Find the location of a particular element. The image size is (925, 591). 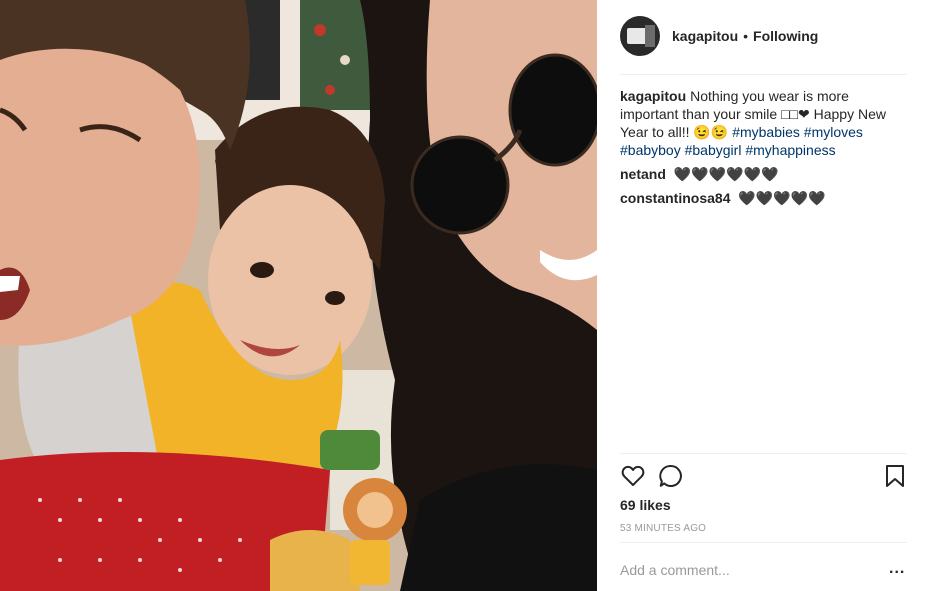

post-timestamp: 53 MINUTES AGO is located at coordinates (663, 528).